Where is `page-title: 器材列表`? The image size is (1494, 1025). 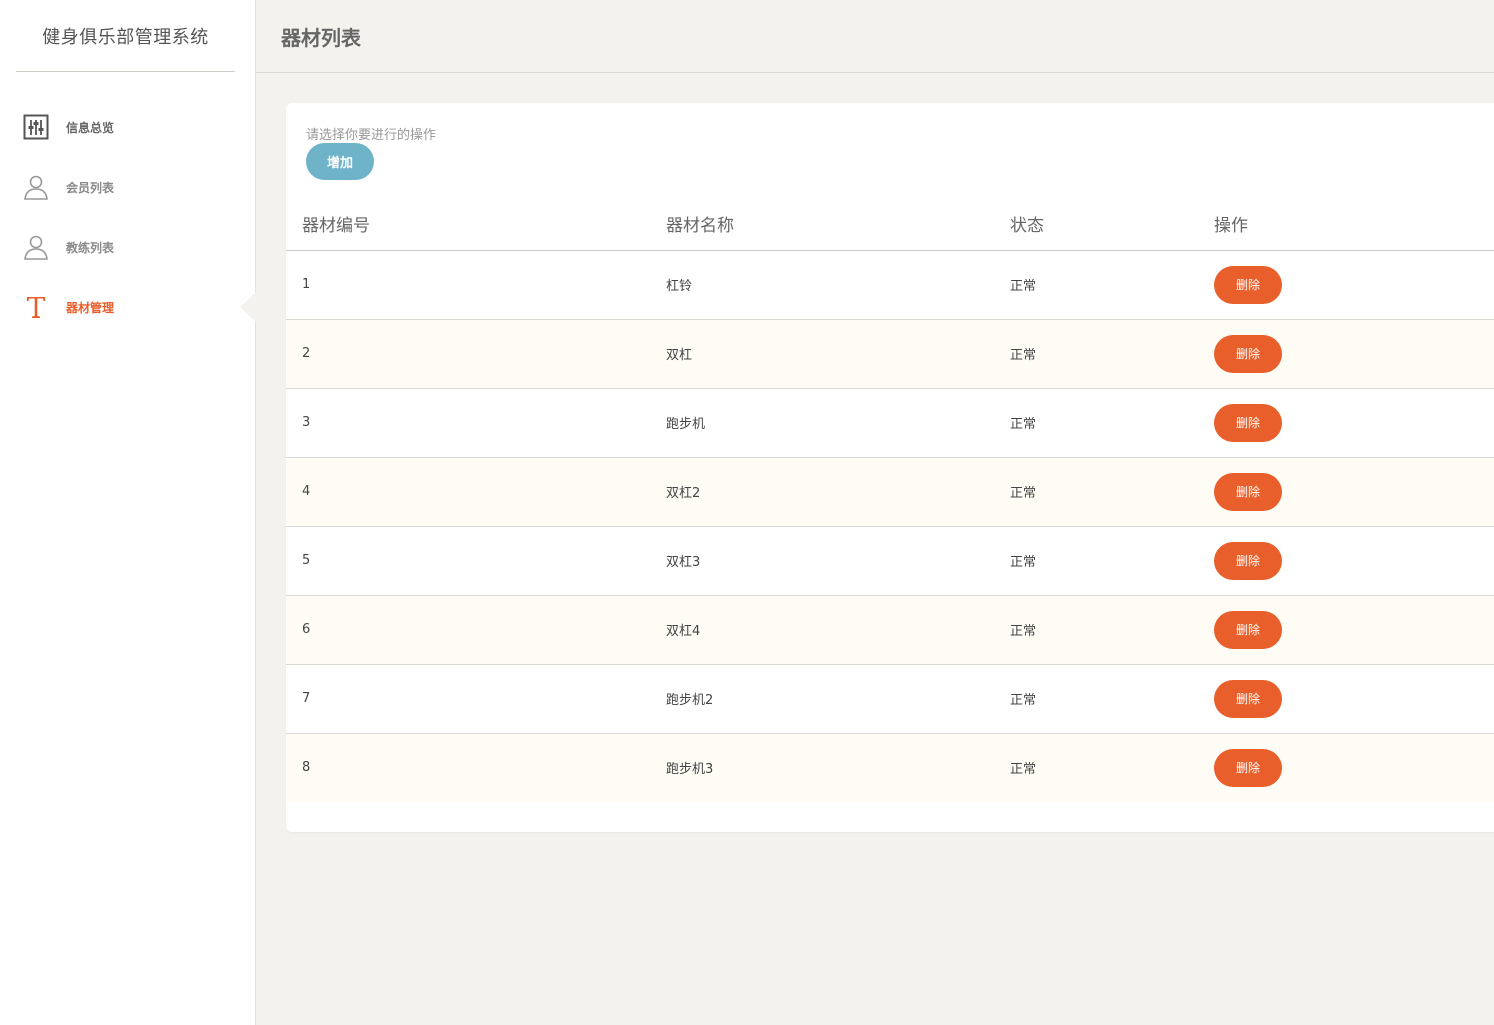
page-title: 器材列表 is located at coordinates (321, 37).